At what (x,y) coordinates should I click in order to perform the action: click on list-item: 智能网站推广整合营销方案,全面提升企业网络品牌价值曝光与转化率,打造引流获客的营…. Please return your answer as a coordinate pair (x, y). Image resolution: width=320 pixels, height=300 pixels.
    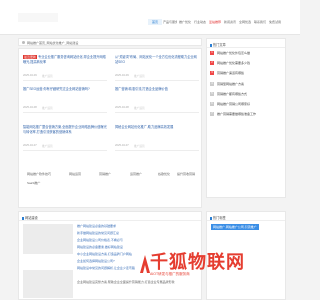
    Looking at the image, I should click on (65, 141).